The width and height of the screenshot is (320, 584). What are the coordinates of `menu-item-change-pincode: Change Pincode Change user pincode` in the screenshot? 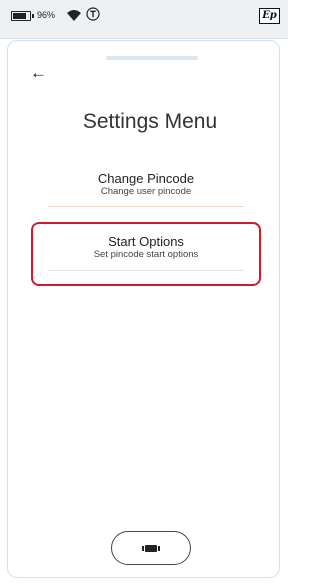 It's located at (146, 189).